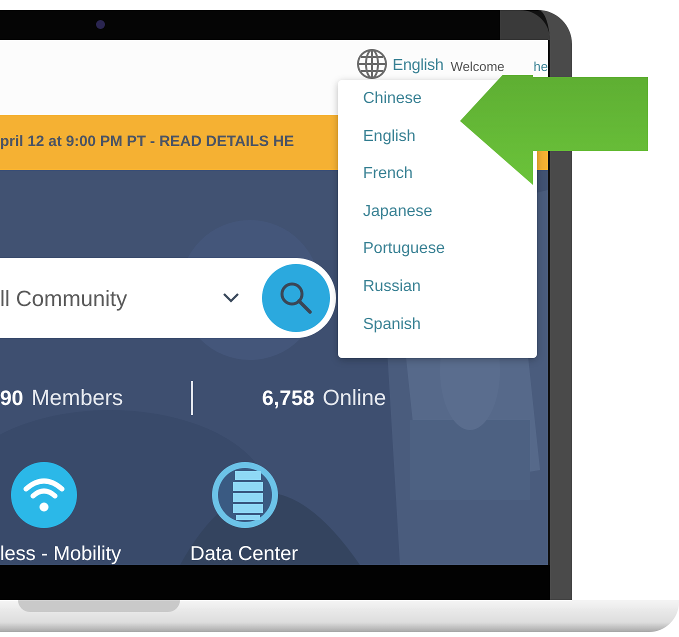  What do you see at coordinates (77, 398) in the screenshot?
I see `stat-label: Members` at bounding box center [77, 398].